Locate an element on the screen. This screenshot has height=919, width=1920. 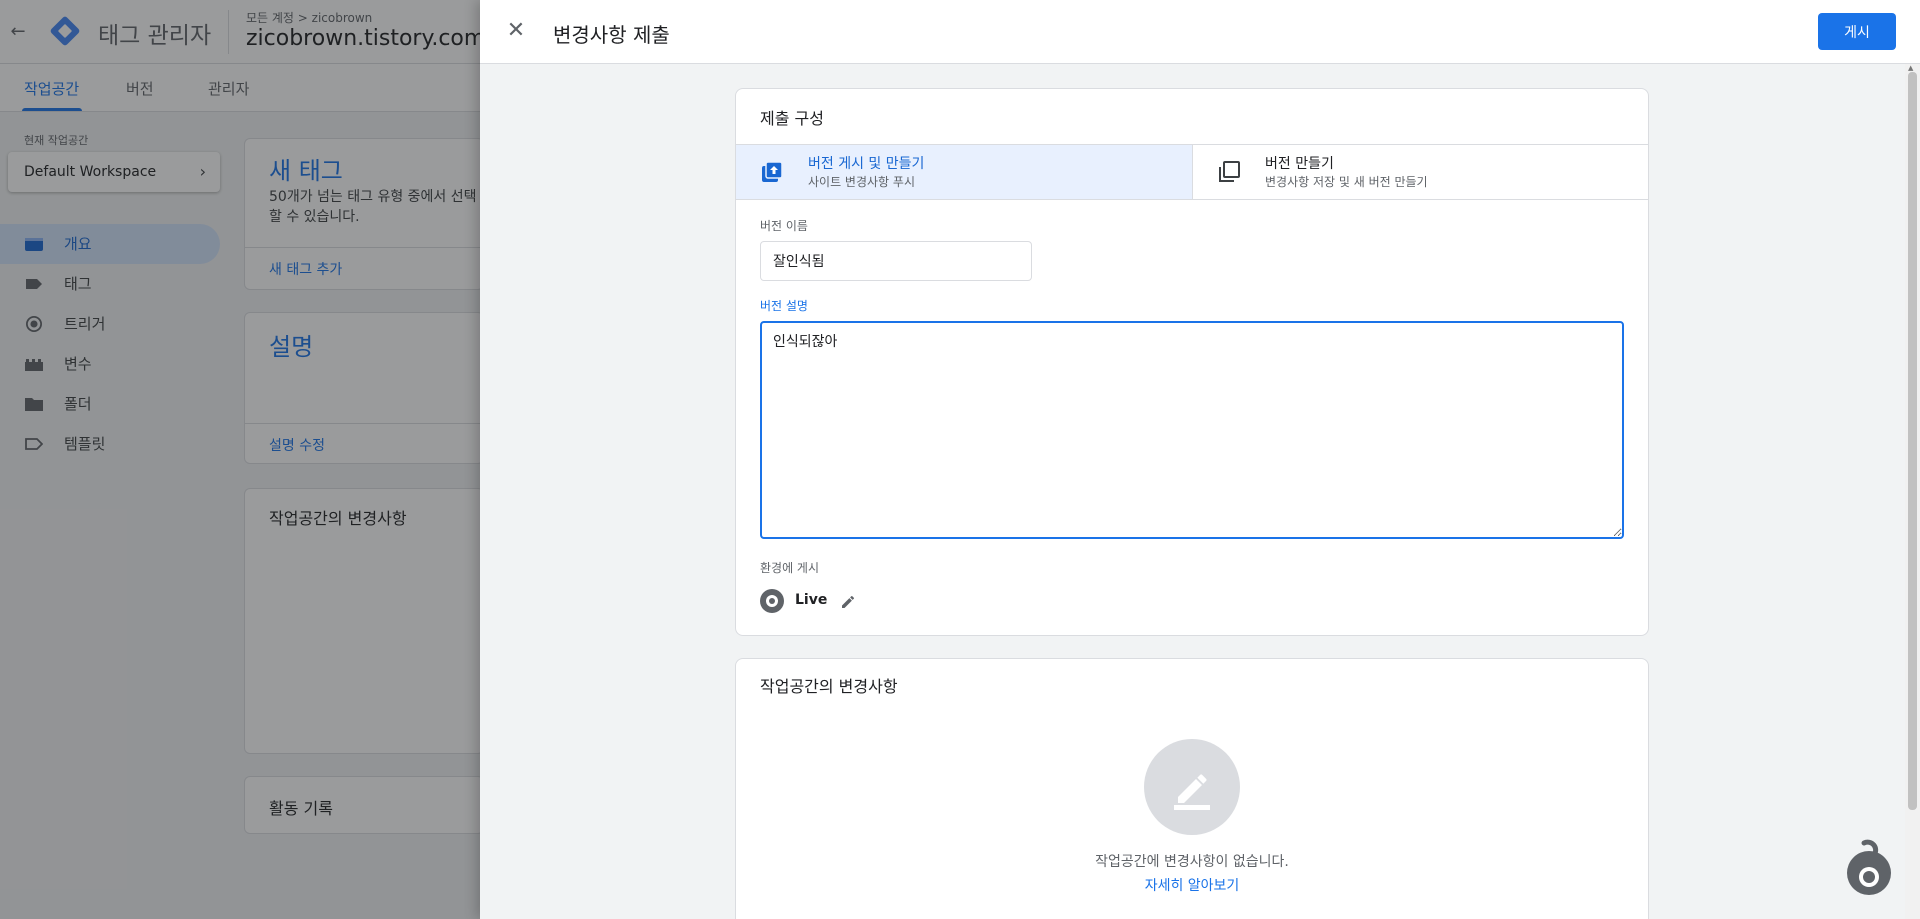
option-create-version: 버전 만들기 변경사항 저장 및 새 버전 만들기 is located at coordinates (1420, 172).